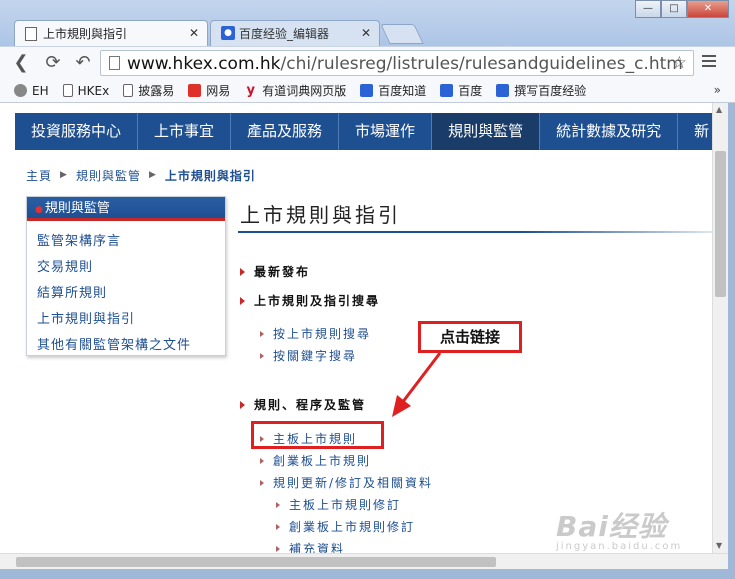 The height and width of the screenshot is (579, 735). I want to click on sidebar-item-trading-rules: 交易規則, so click(131, 268).